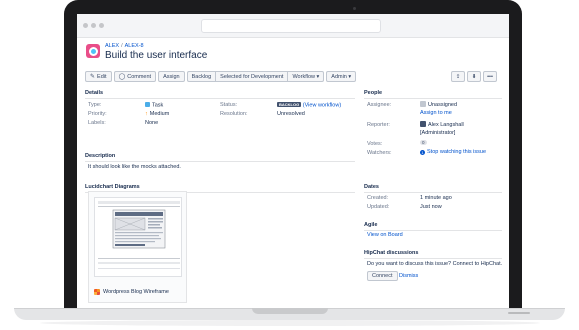 The image size is (579, 330). I want to click on breadcrumb-issue-key: ALEX-8, so click(134, 46).